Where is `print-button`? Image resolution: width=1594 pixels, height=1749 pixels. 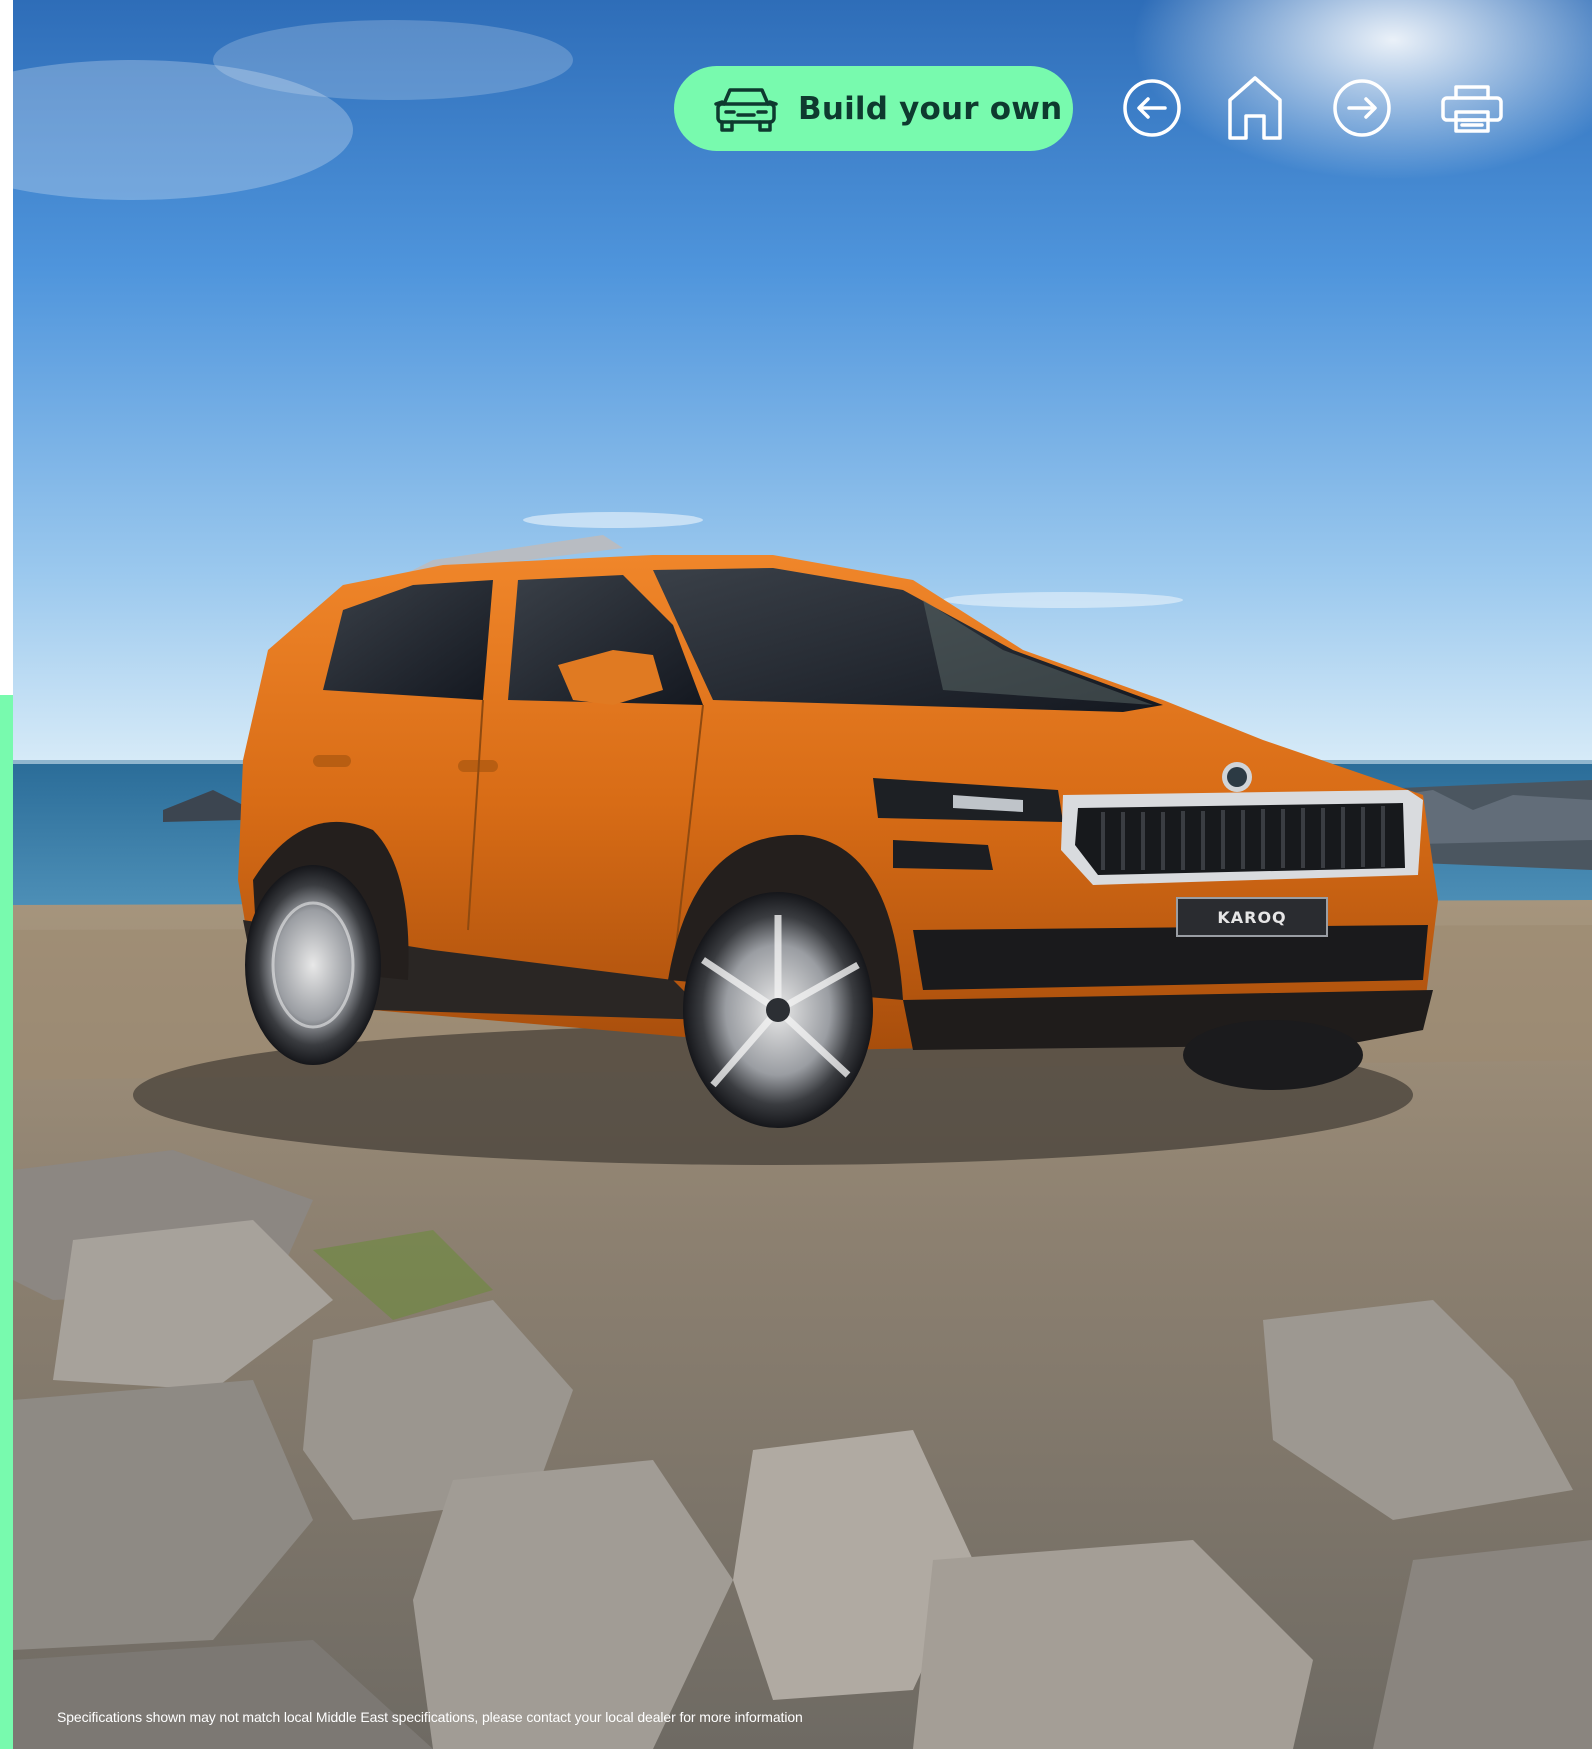
print-button is located at coordinates (1472, 109).